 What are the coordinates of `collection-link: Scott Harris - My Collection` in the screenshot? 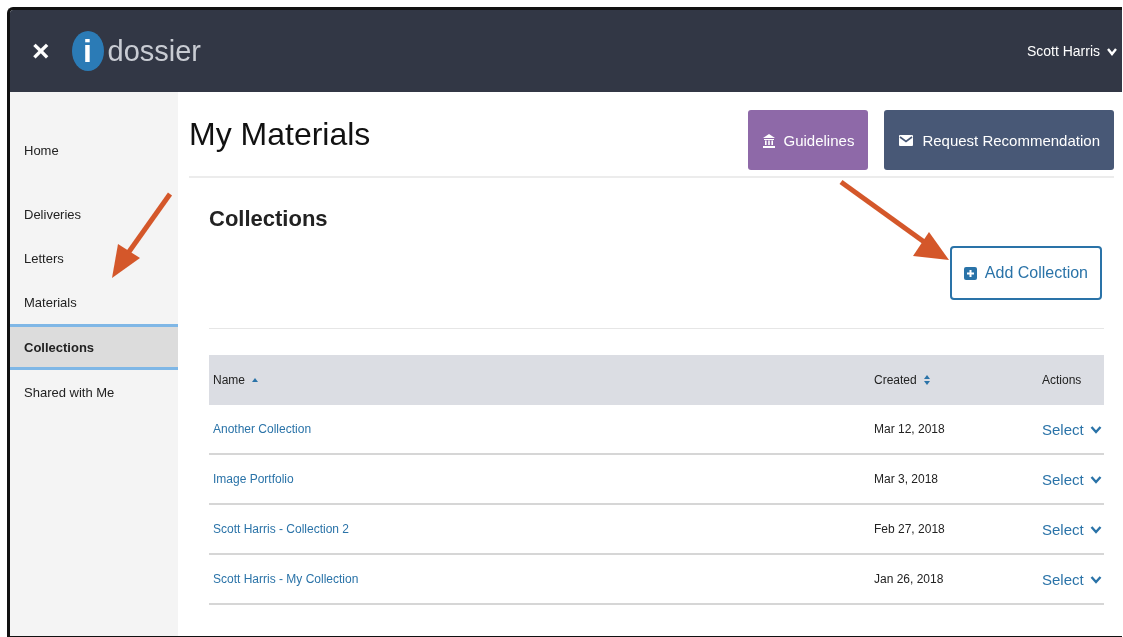 It's located at (286, 579).